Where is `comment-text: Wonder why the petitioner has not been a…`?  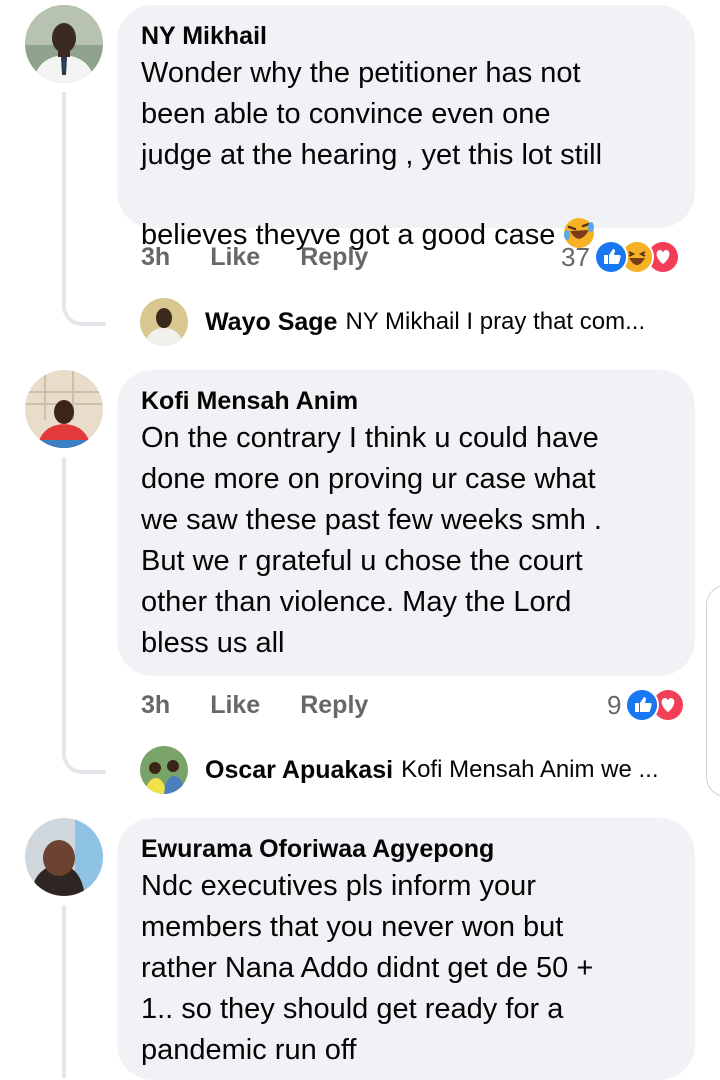
comment-text: Wonder why the petitioner has not been a… is located at coordinates (372, 154).